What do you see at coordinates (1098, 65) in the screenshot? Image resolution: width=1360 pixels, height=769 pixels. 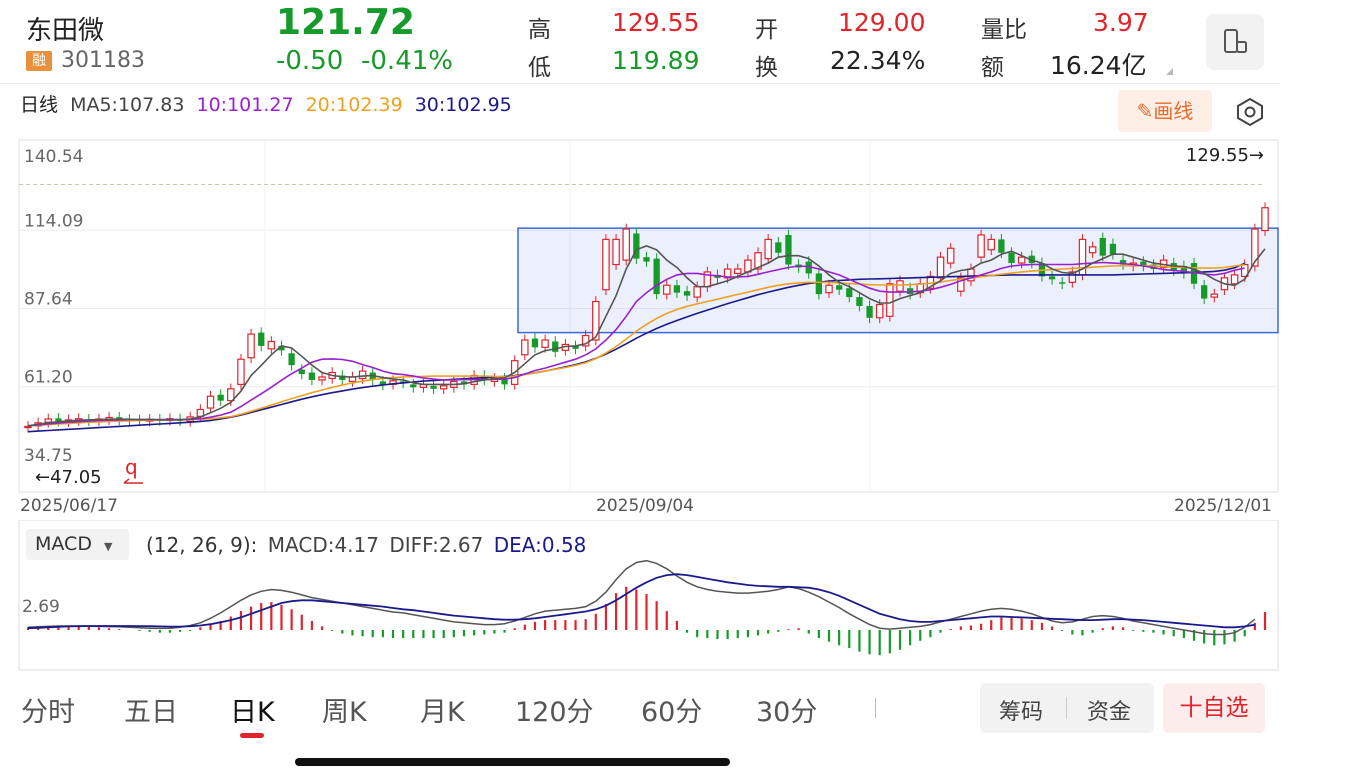 I see `amount-value: 16.24亿` at bounding box center [1098, 65].